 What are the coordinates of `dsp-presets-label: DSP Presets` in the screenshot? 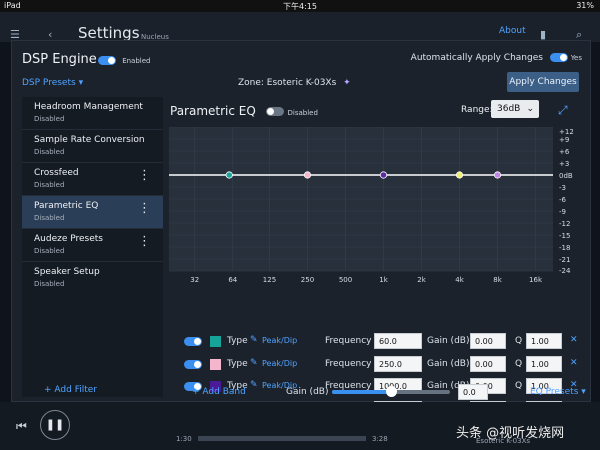 It's located at (49, 83).